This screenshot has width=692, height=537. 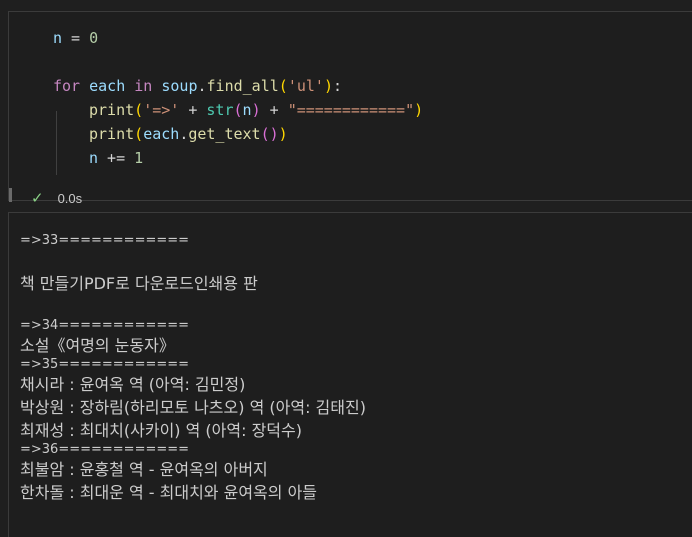 I want to click on cell-gutter-marker, so click(x=10, y=195).